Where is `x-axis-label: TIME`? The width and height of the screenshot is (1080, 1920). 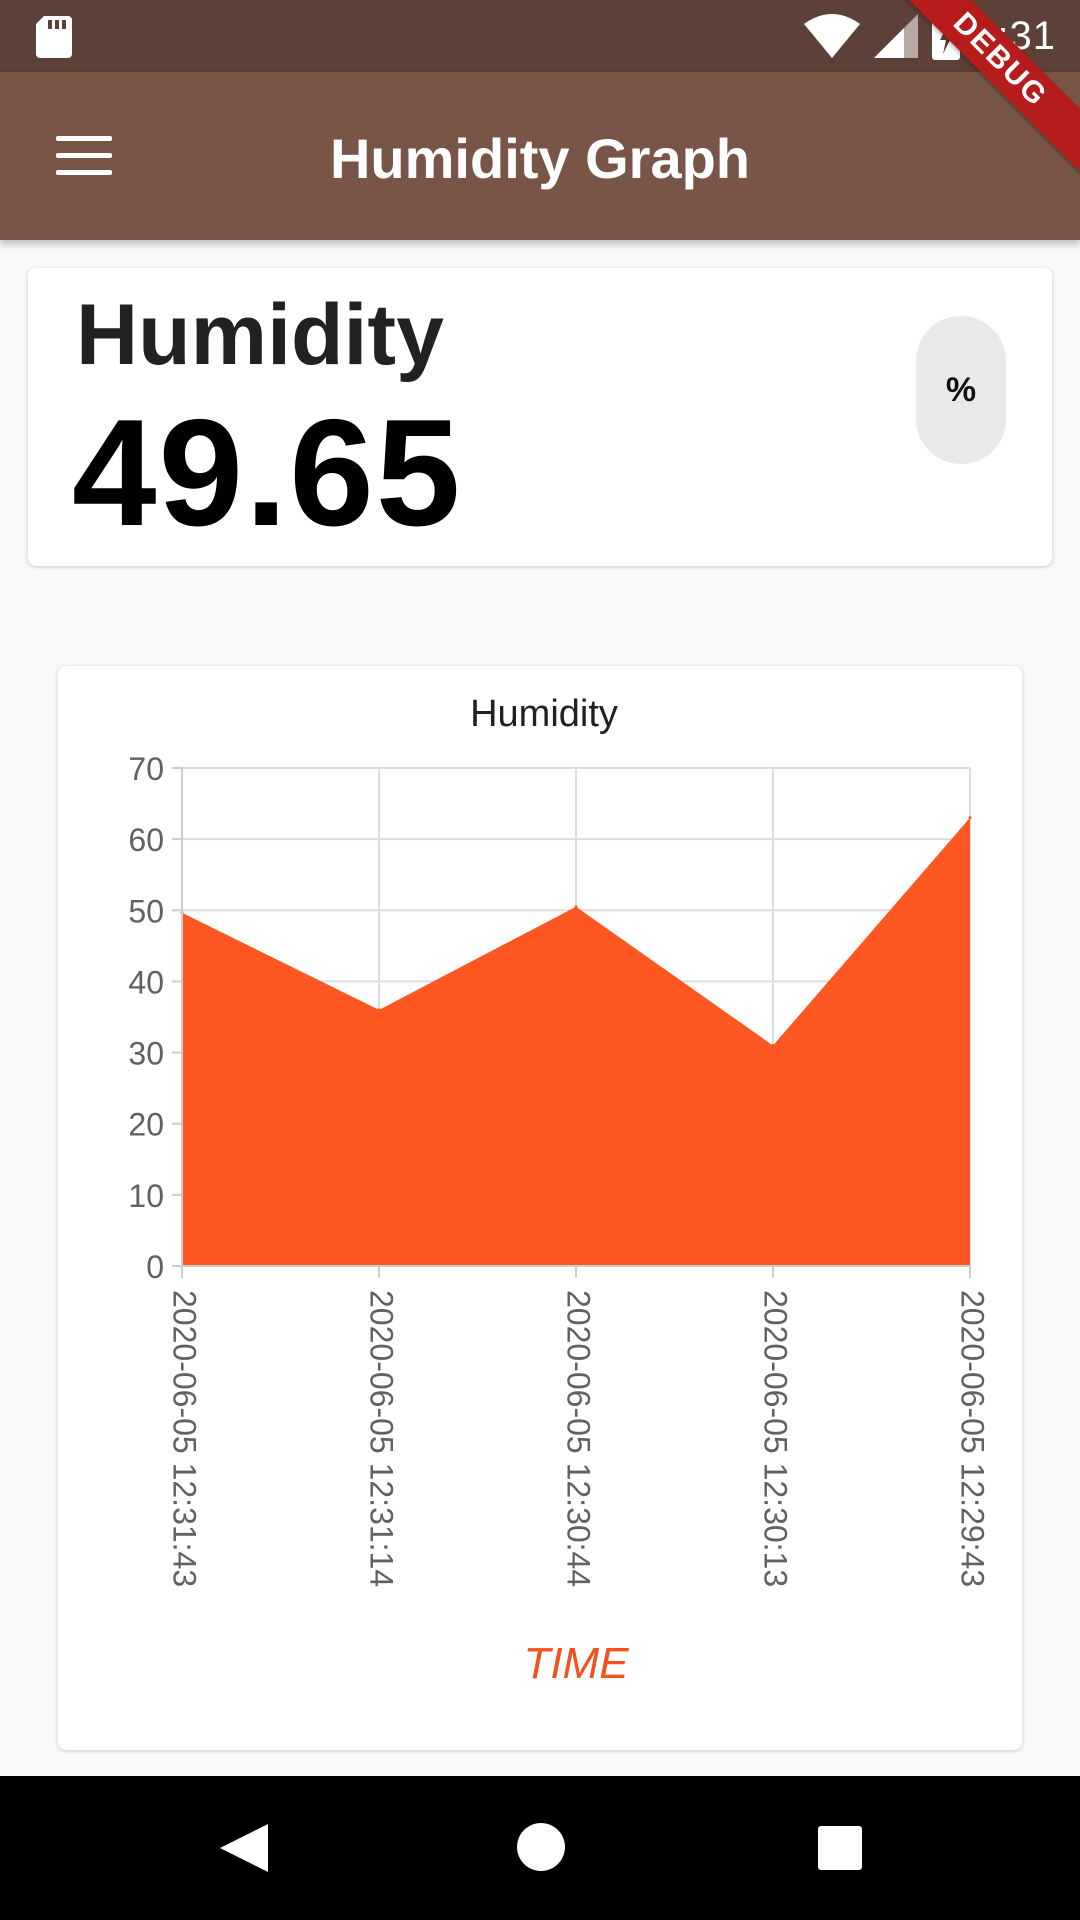
x-axis-label: TIME is located at coordinates (576, 1663).